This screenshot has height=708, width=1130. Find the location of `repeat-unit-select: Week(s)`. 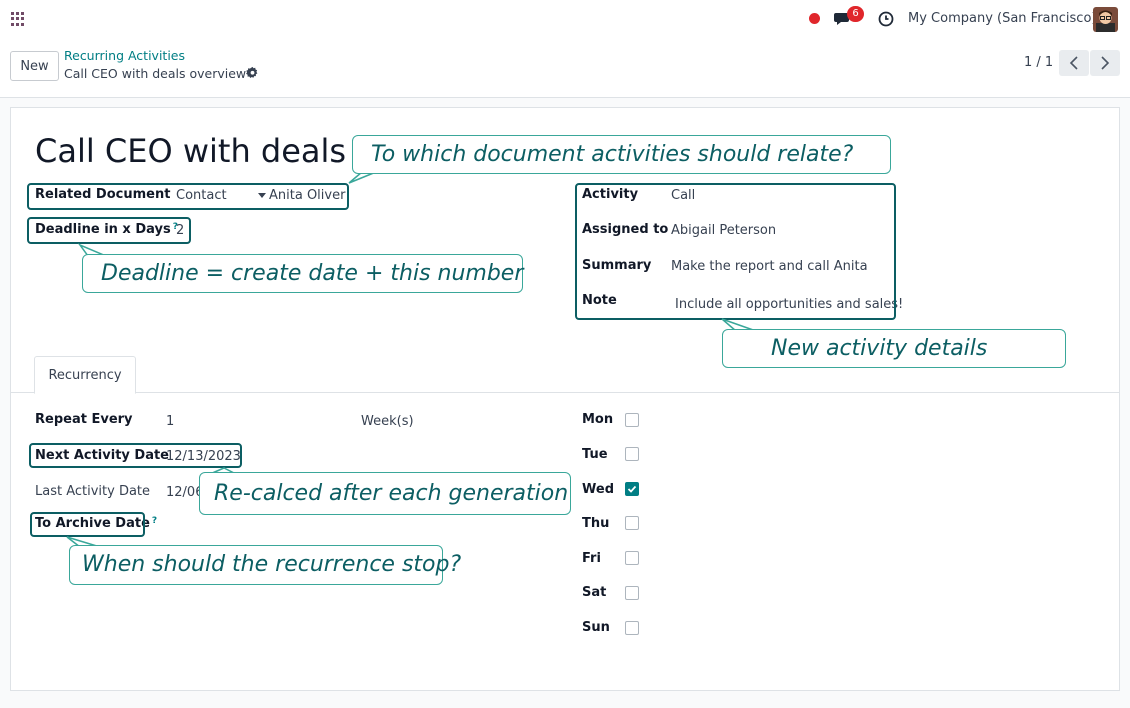

repeat-unit-select: Week(s) is located at coordinates (387, 421).